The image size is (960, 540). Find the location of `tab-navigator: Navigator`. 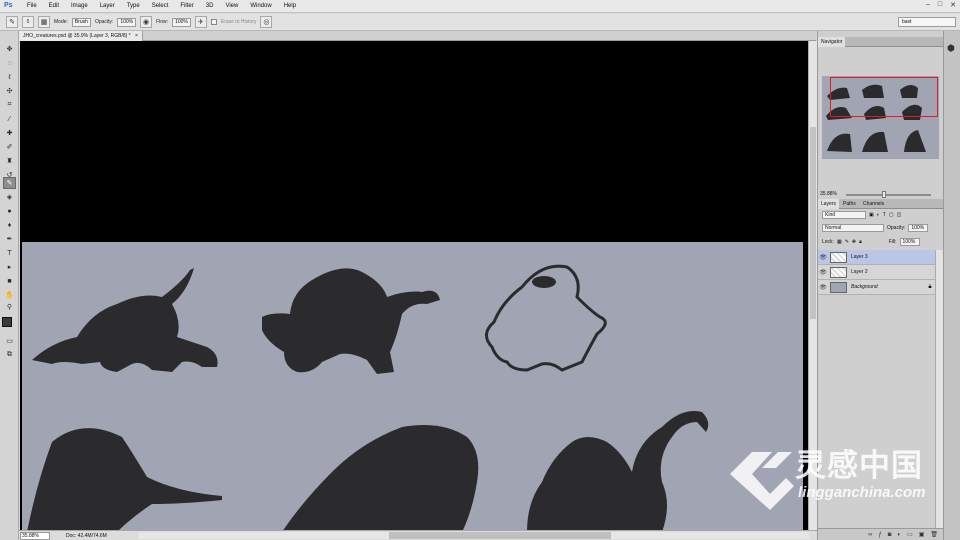

tab-navigator: Navigator is located at coordinates (832, 42).